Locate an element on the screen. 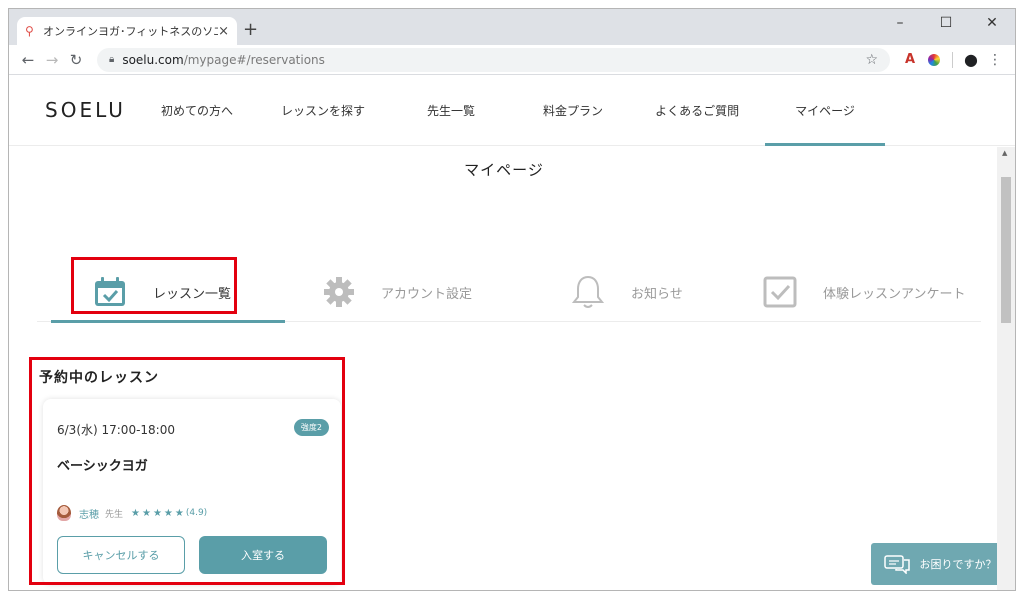 This screenshot has height=599, width=1024. tab-notifications: お知らせ is located at coordinates (627, 292).